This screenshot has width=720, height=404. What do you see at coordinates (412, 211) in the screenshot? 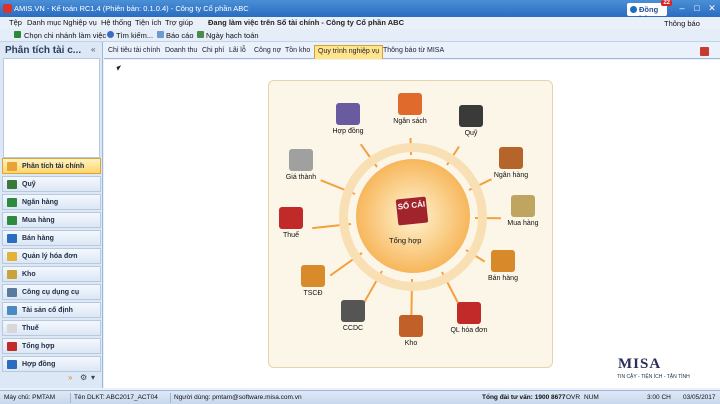
I see `general-ledger-icon: SỔ CÁI` at bounding box center [412, 211].